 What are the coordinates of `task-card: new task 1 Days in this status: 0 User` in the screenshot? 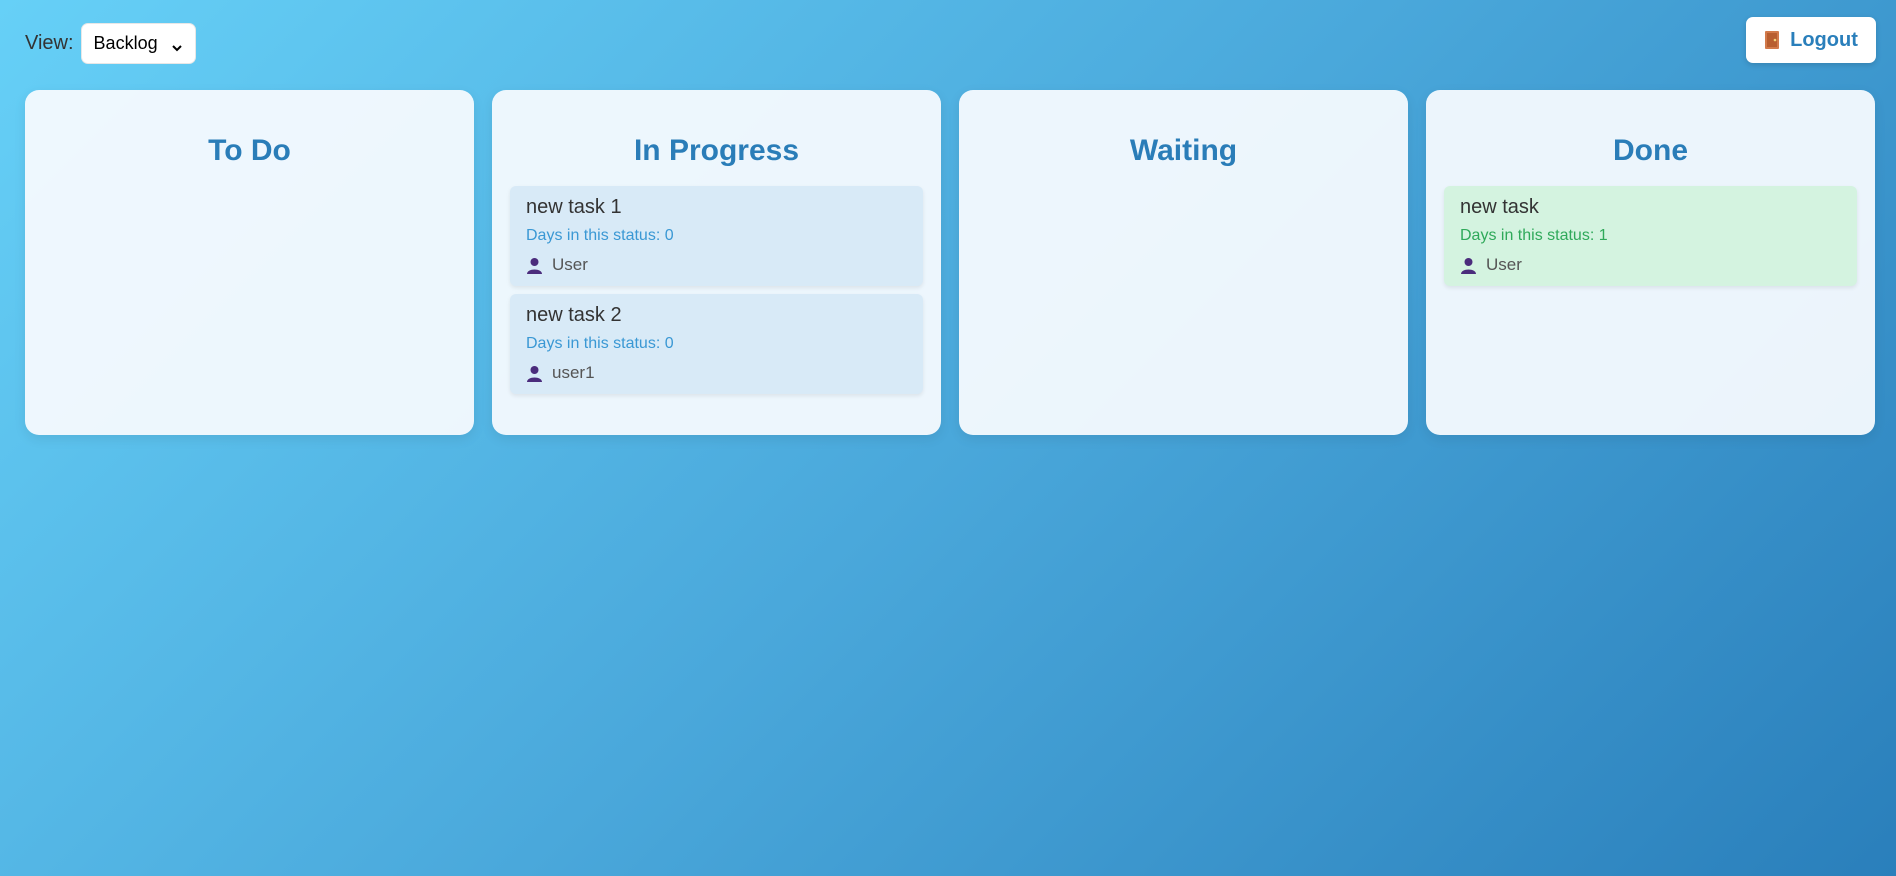 It's located at (716, 236).